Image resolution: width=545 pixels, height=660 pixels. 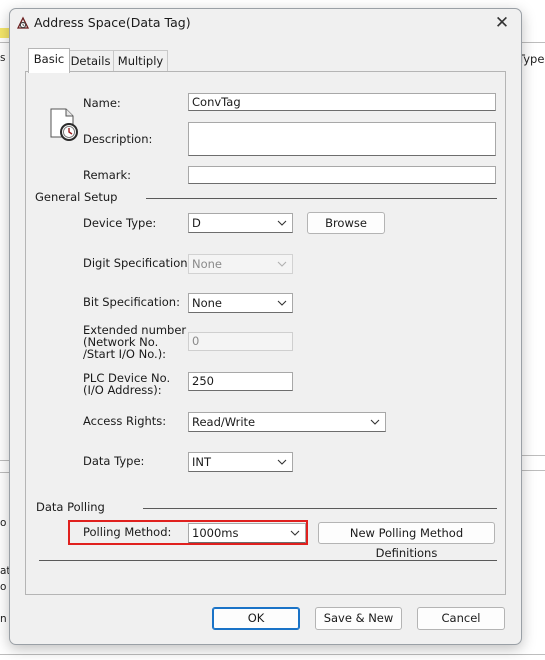 What do you see at coordinates (196, 223) in the screenshot?
I see `device-type-value: D` at bounding box center [196, 223].